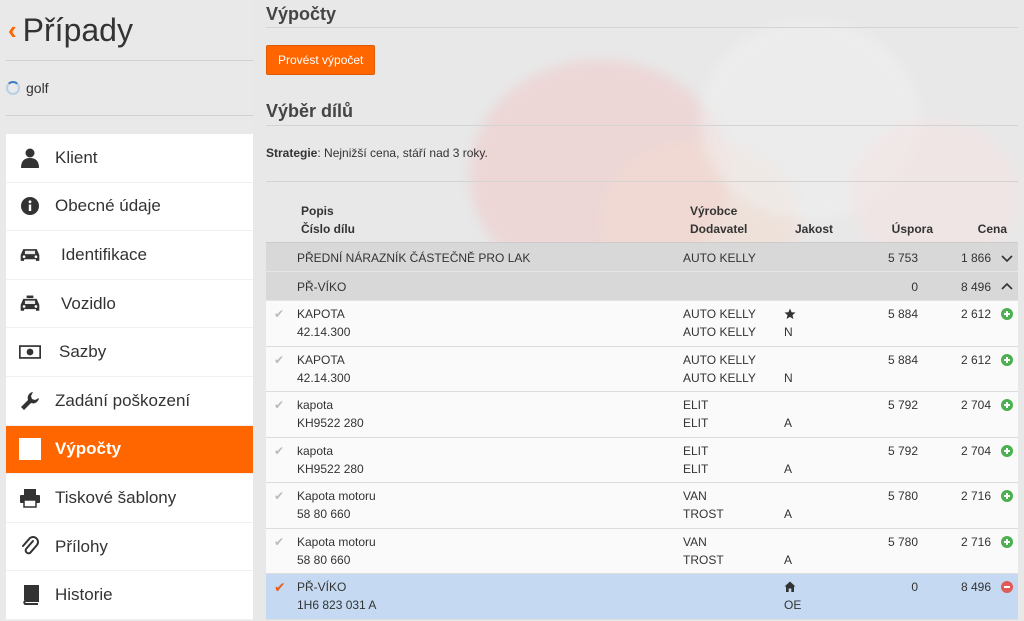 The image size is (1024, 621). I want to click on user-icon, so click(30, 158).